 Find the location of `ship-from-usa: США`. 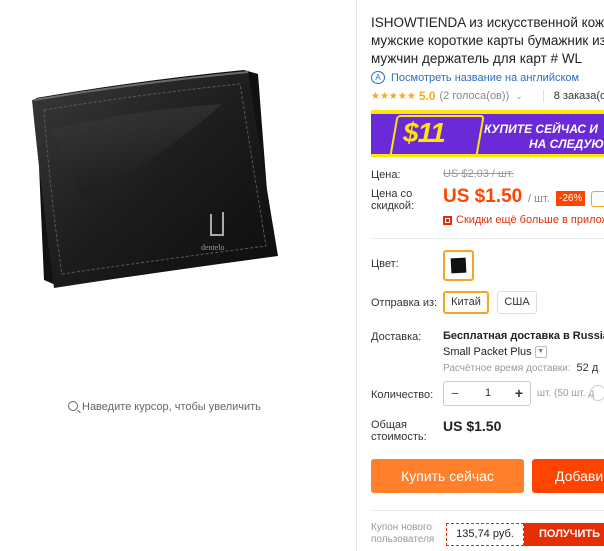

ship-from-usa: США is located at coordinates (517, 302).